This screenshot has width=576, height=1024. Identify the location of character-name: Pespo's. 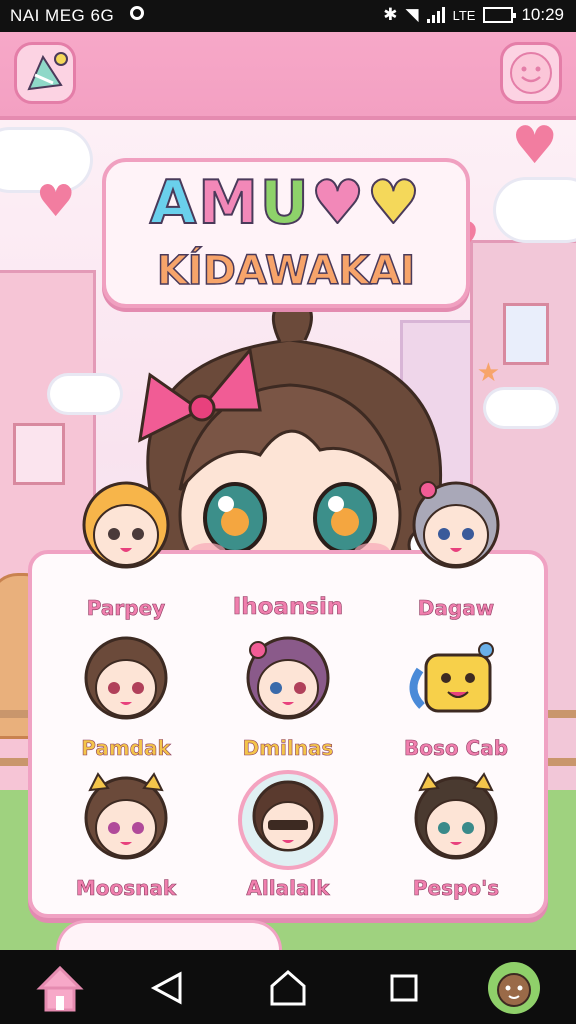
(456, 888).